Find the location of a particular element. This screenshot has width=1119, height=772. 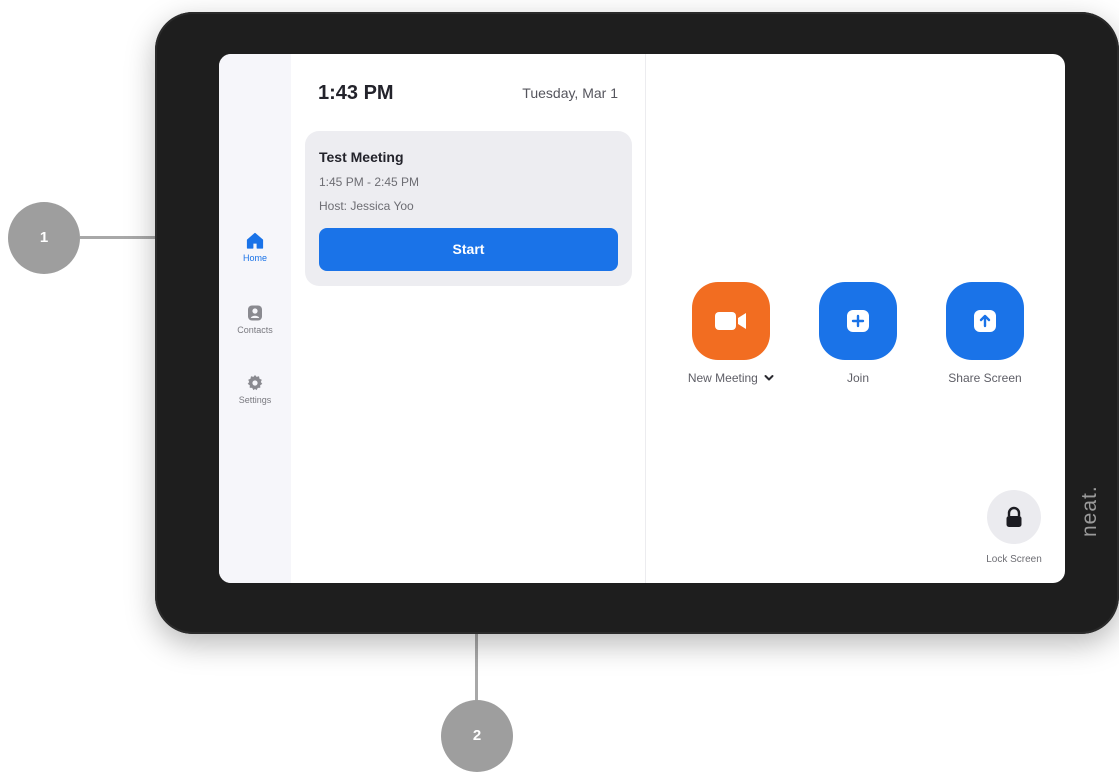

upload-arrow-icon is located at coordinates (985, 321).